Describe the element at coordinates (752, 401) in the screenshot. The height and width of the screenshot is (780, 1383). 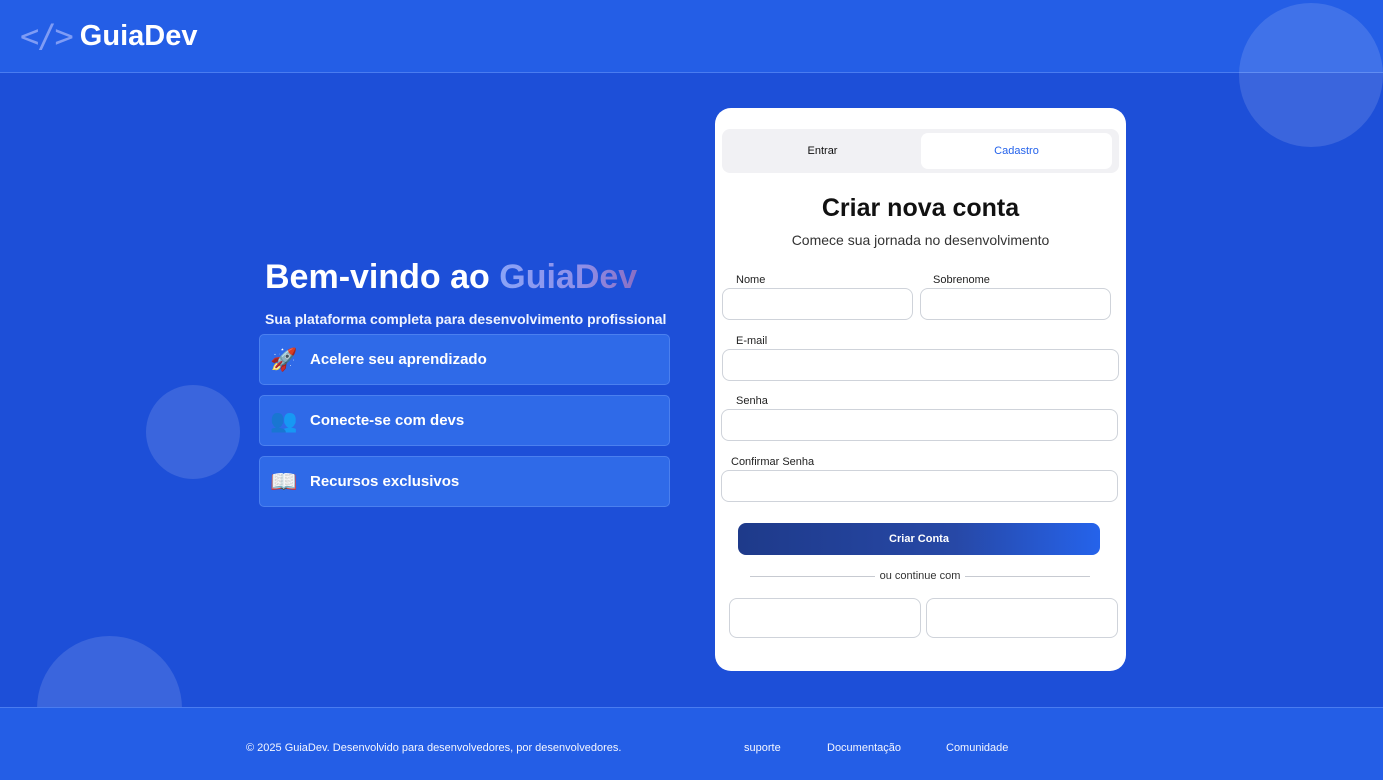
I see `password-label: Senha` at that location.